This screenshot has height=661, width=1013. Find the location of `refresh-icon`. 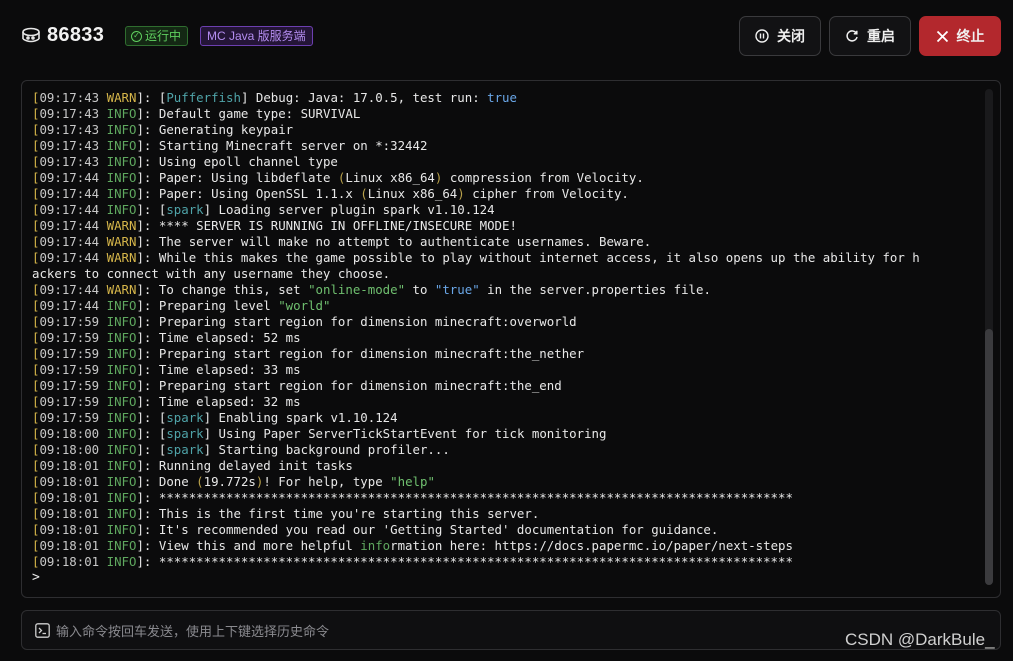

refresh-icon is located at coordinates (852, 36).